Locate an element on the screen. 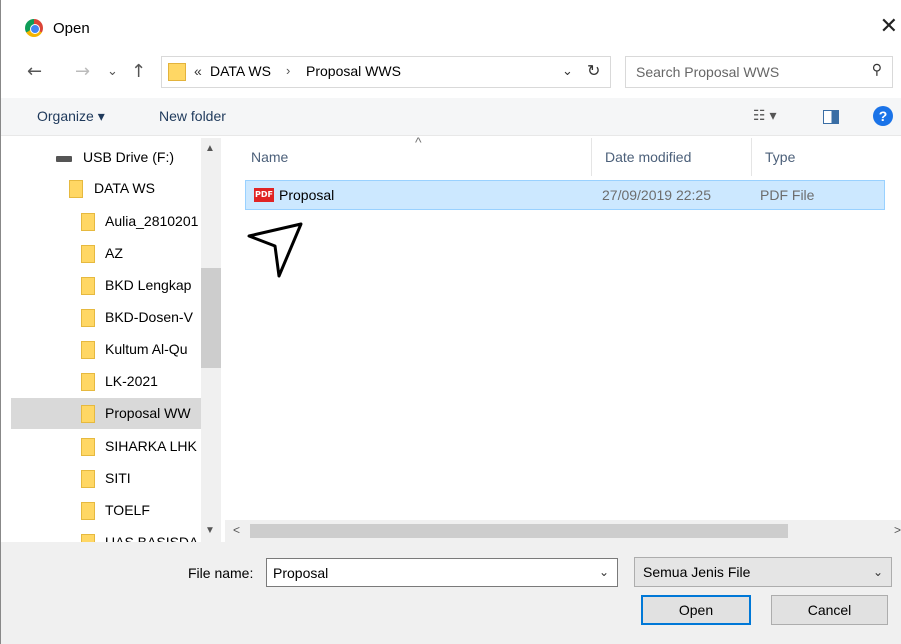  breadcrumb-data-ws: DATA WS is located at coordinates (240, 71).